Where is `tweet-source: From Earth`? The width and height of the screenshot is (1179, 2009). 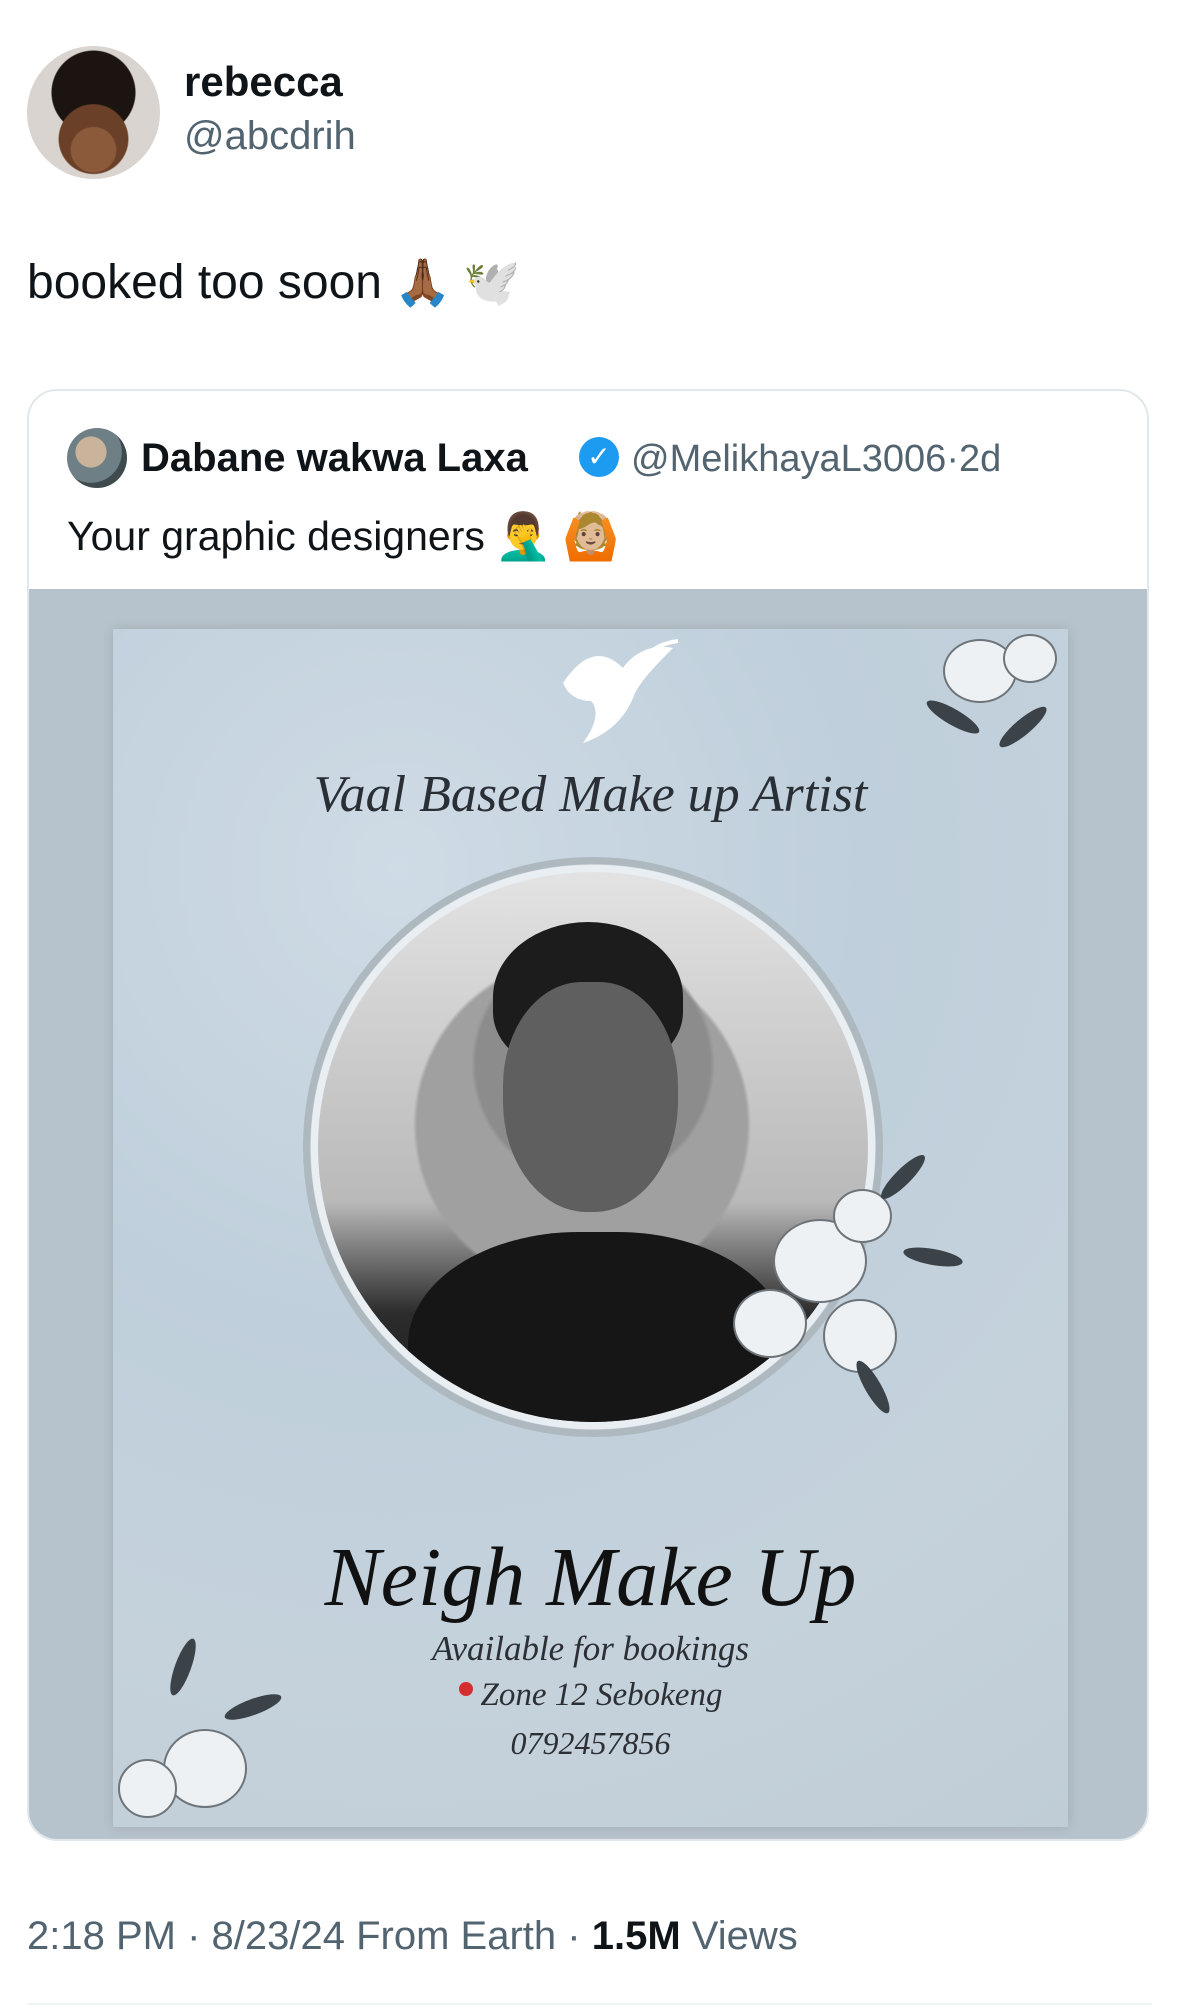 tweet-source: From Earth is located at coordinates (456, 1936).